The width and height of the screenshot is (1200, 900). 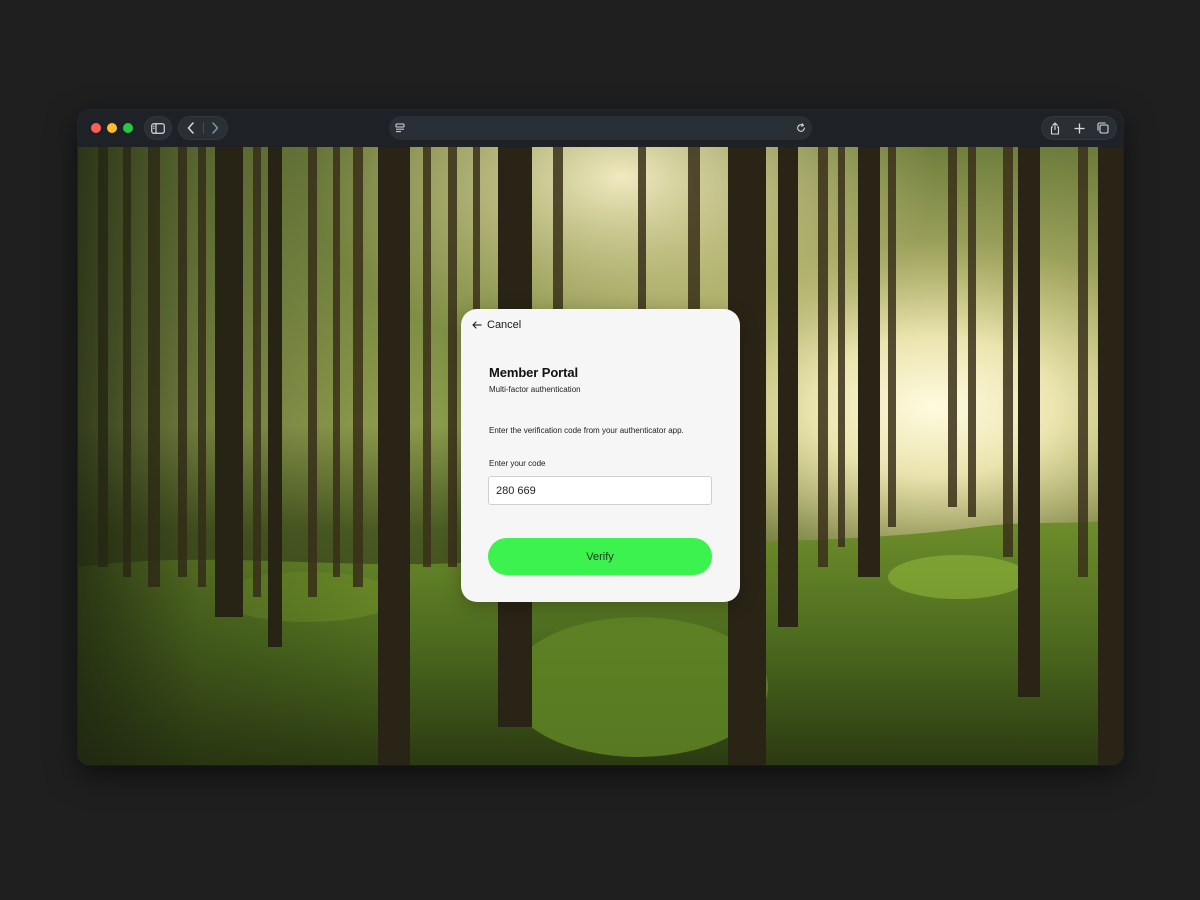 What do you see at coordinates (600, 490) in the screenshot?
I see `verification-code-input` at bounding box center [600, 490].